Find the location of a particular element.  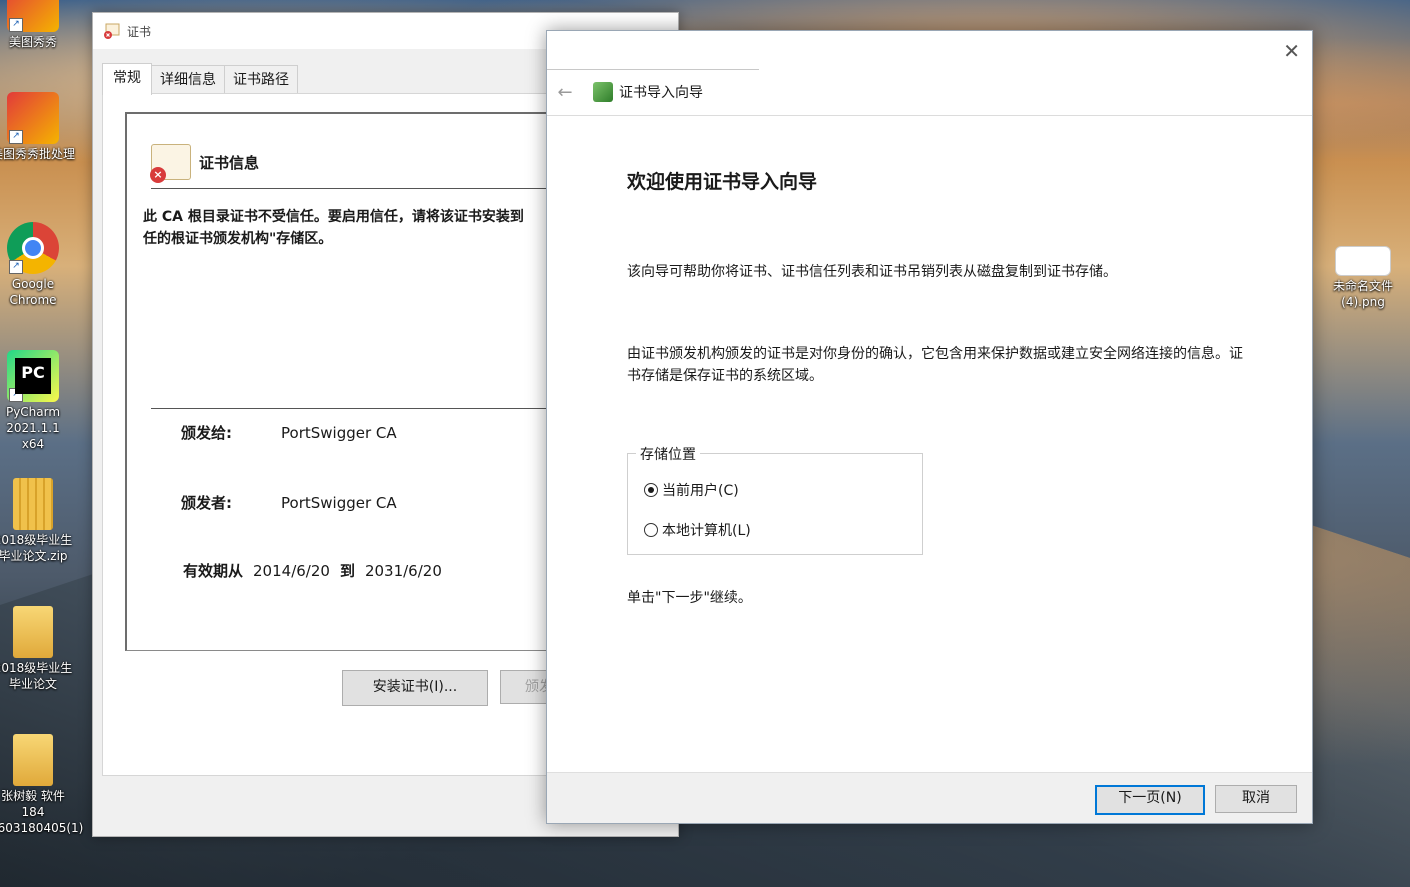

radio-local-machine: 本地计算机(L) is located at coordinates (697, 530).